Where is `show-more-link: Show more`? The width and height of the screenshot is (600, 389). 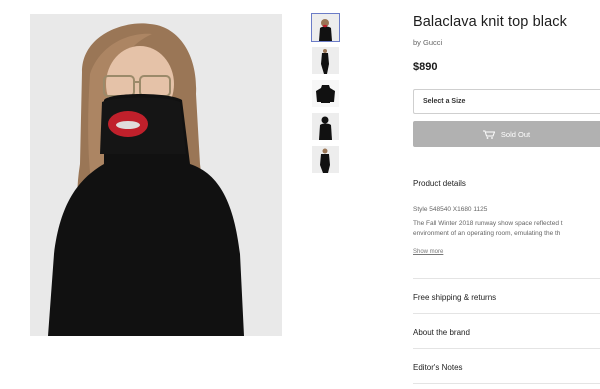
show-more-link: Show more is located at coordinates (428, 252).